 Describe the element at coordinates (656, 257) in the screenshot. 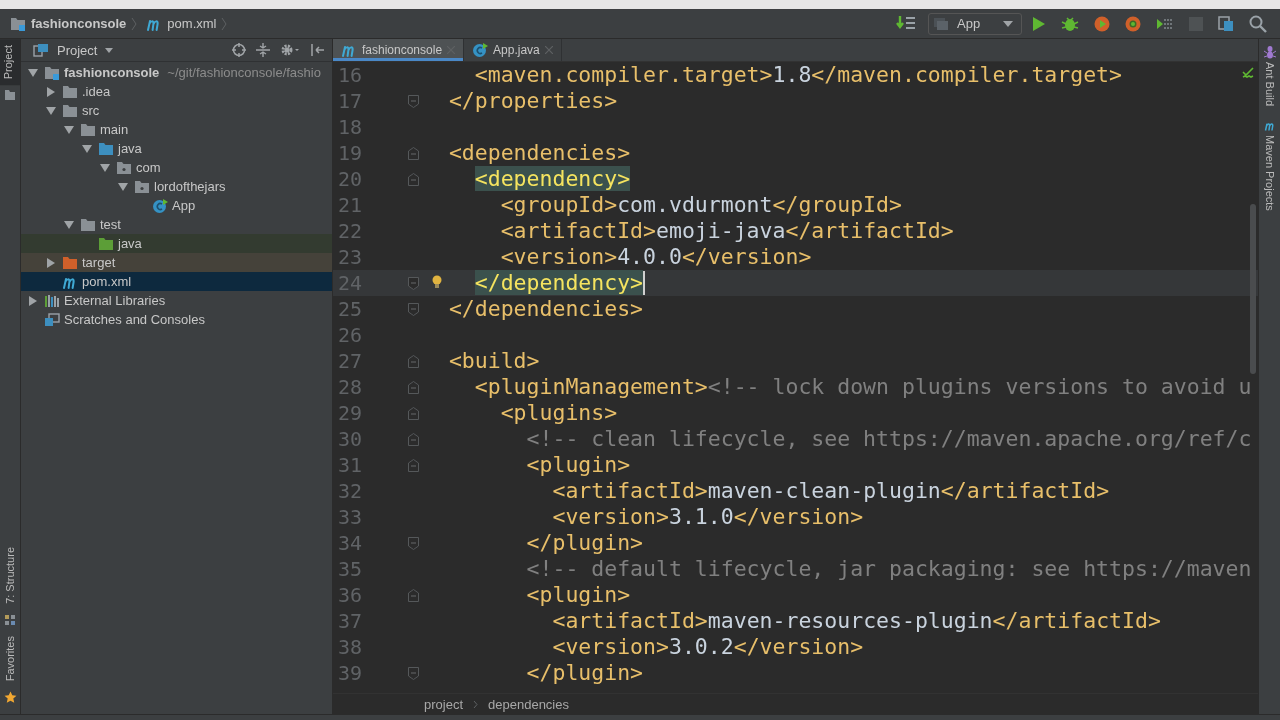

I see `code-line: <version>4.0.0</version>` at that location.